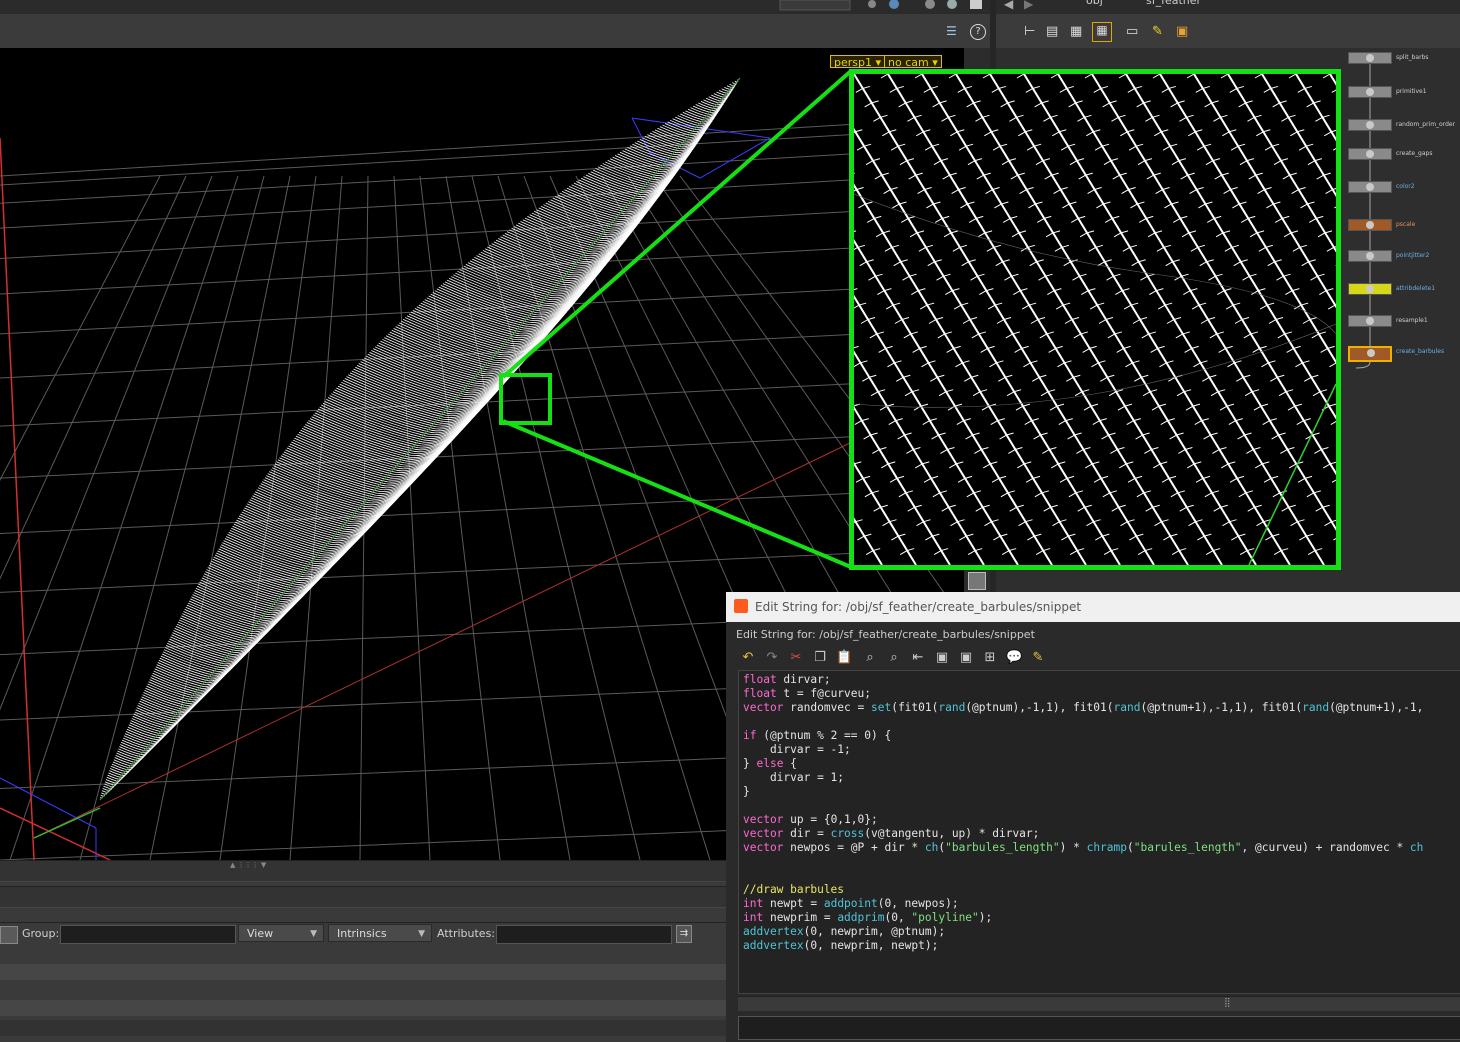  Describe the element at coordinates (41, 933) in the screenshot. I see `group-label: Group:` at that location.